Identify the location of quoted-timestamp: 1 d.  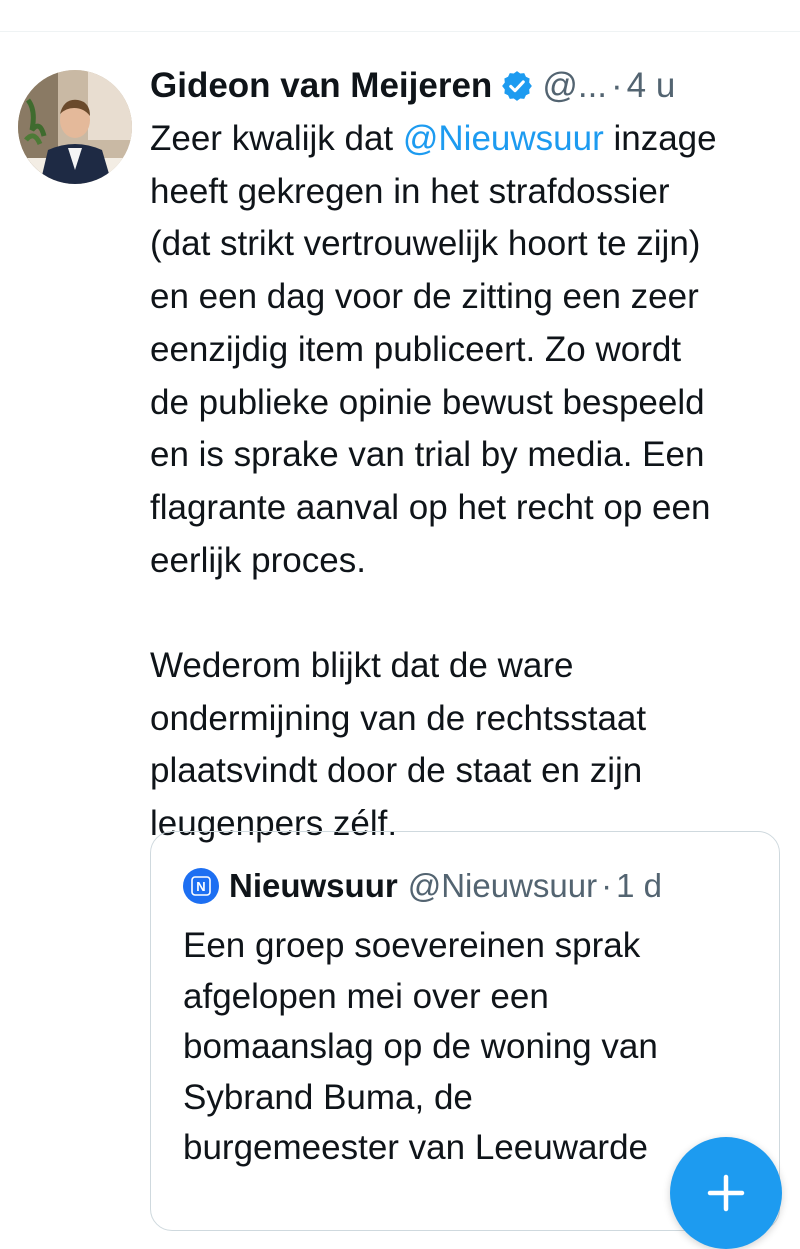
(639, 886).